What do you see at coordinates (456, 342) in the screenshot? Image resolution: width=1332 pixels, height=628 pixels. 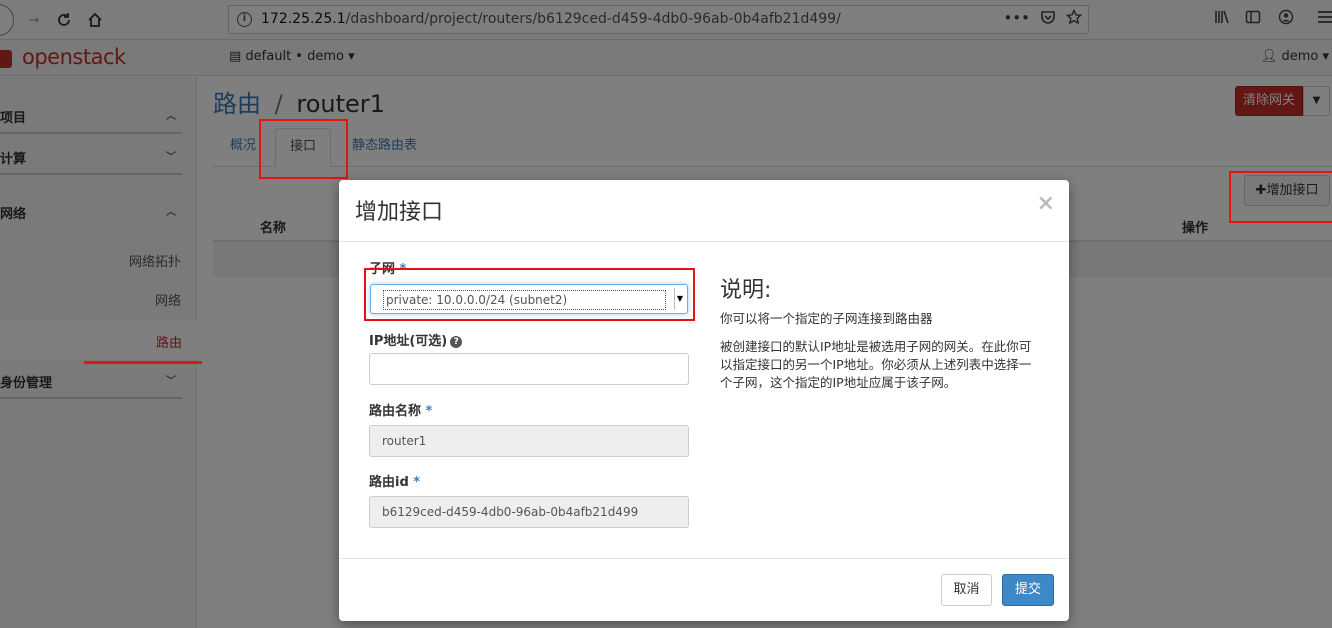 I see `help-icon: ?` at bounding box center [456, 342].